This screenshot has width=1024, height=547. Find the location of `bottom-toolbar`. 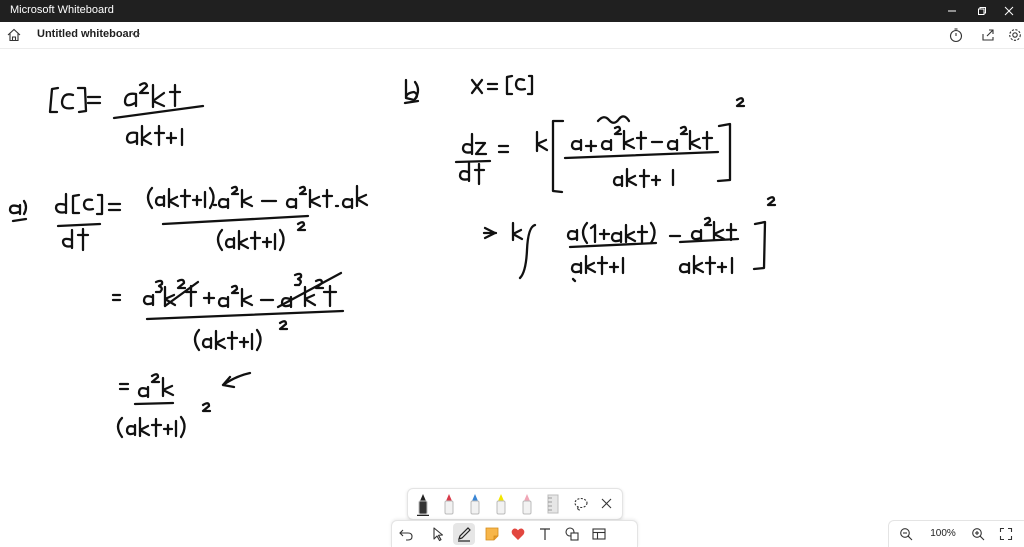

bottom-toolbar is located at coordinates (514, 533).